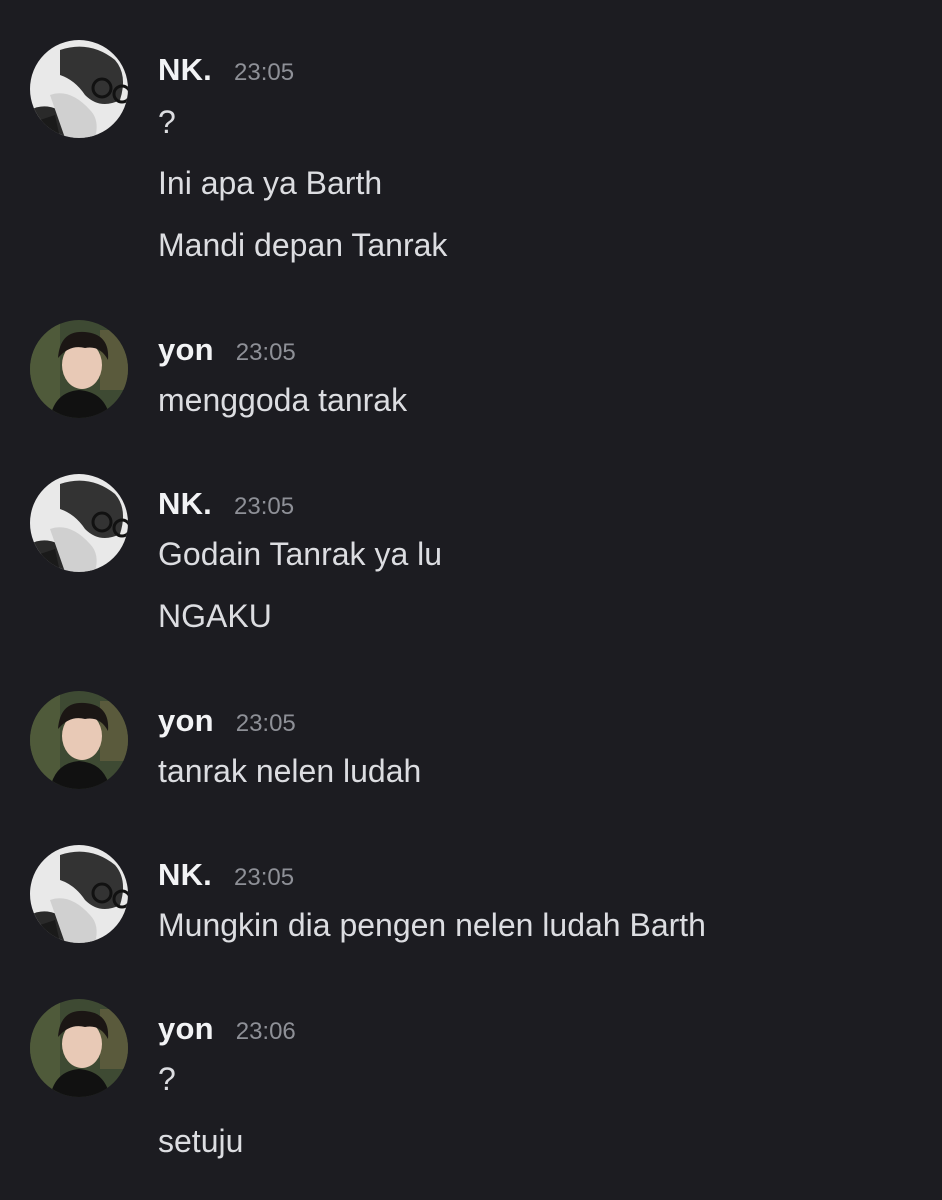 The image size is (942, 1200). Describe the element at coordinates (471, 1084) in the screenshot. I see `message-group: yon 23:06 ? setuju` at that location.